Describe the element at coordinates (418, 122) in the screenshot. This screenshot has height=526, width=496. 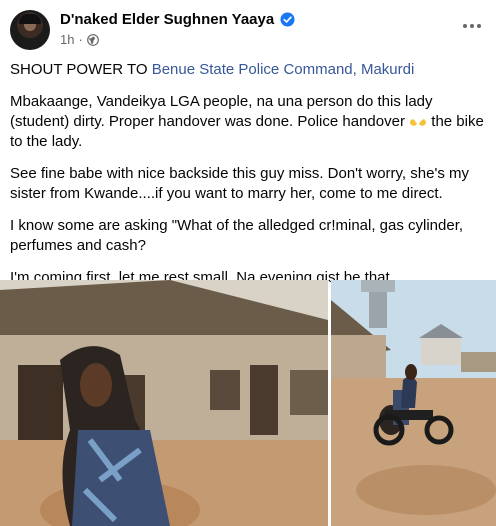
I see `open-hands-emoji-icon` at that location.